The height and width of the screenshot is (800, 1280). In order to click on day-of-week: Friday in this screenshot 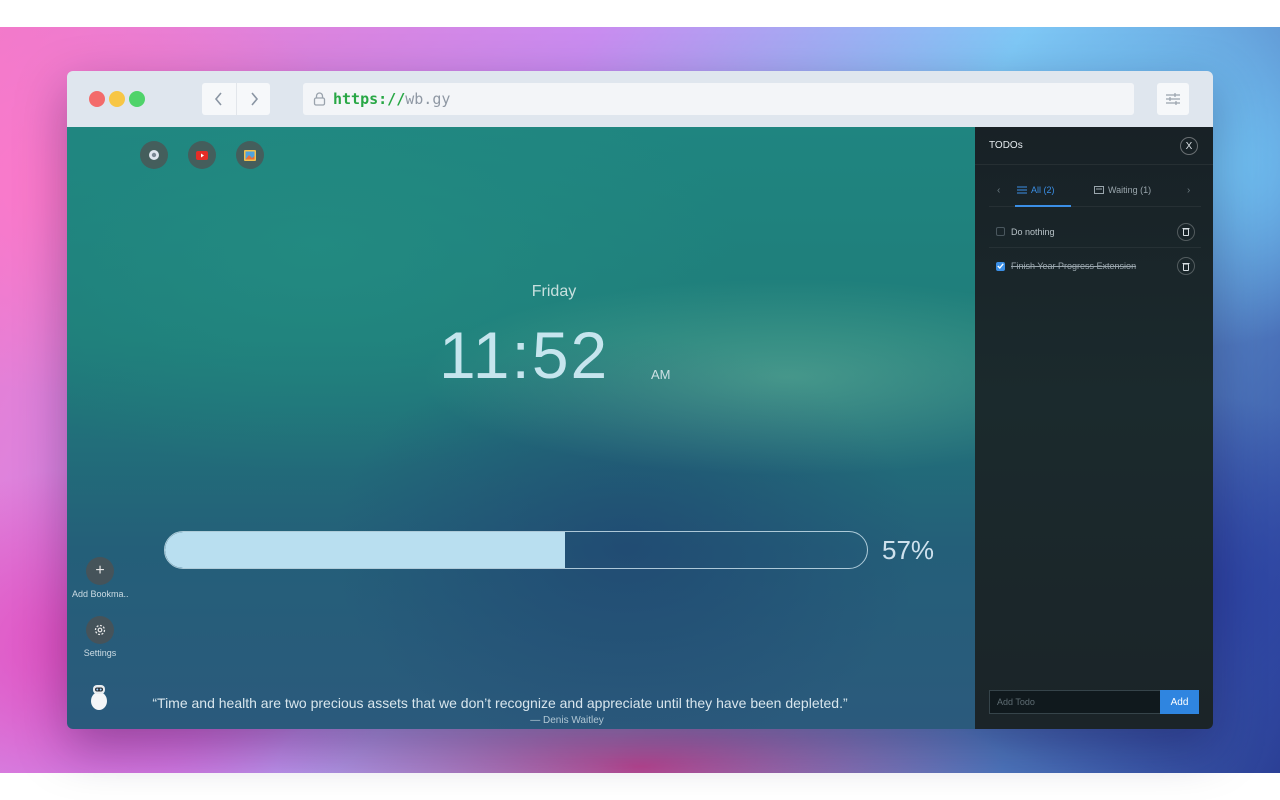, I will do `click(554, 291)`.